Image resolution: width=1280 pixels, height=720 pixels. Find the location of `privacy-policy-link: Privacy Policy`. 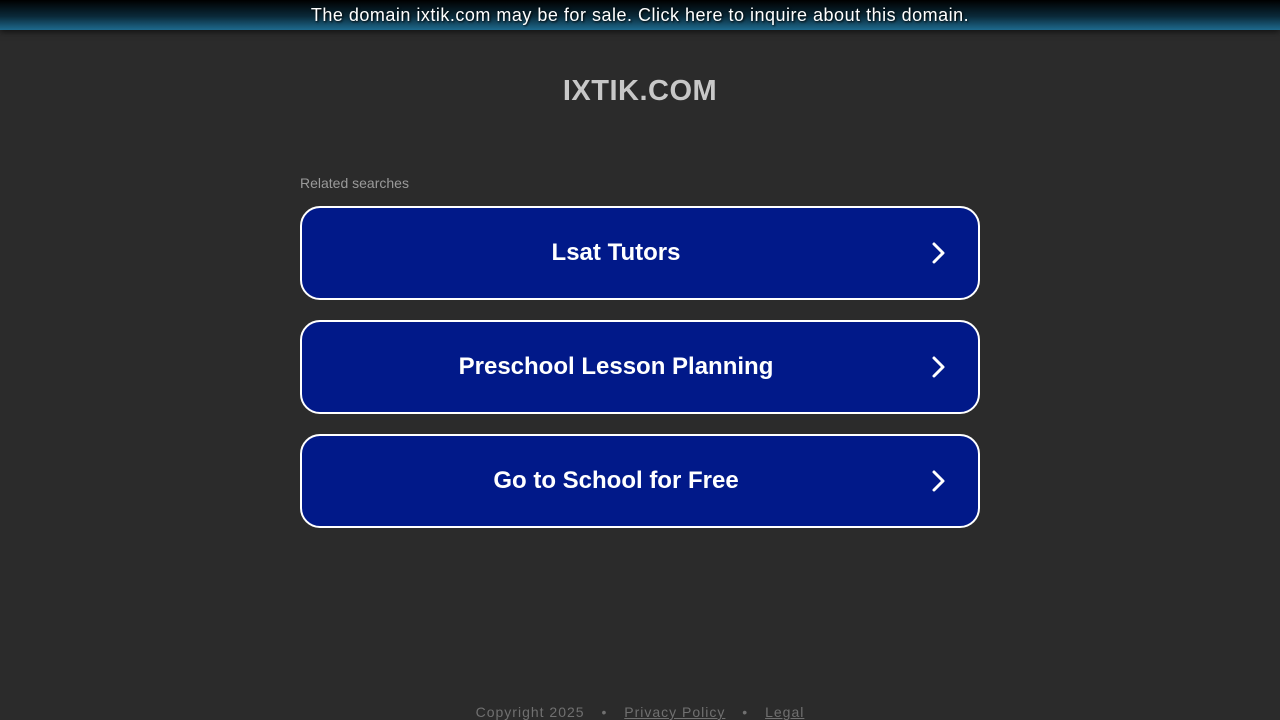

privacy-policy-link: Privacy Policy is located at coordinates (674, 712).